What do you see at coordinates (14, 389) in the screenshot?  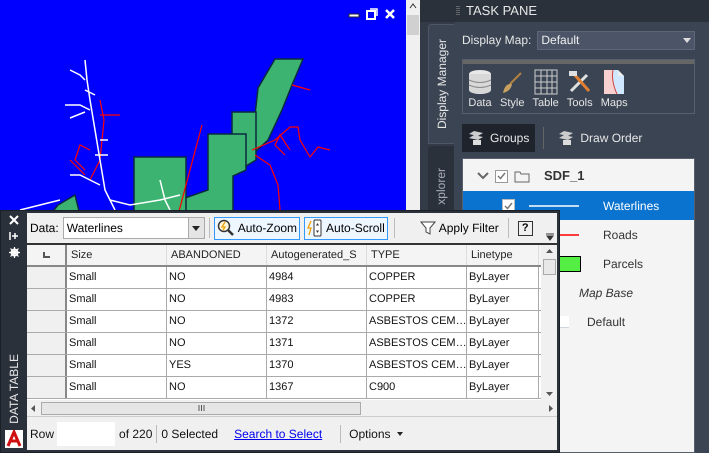 I see `window-title: DATA TABLE` at bounding box center [14, 389].